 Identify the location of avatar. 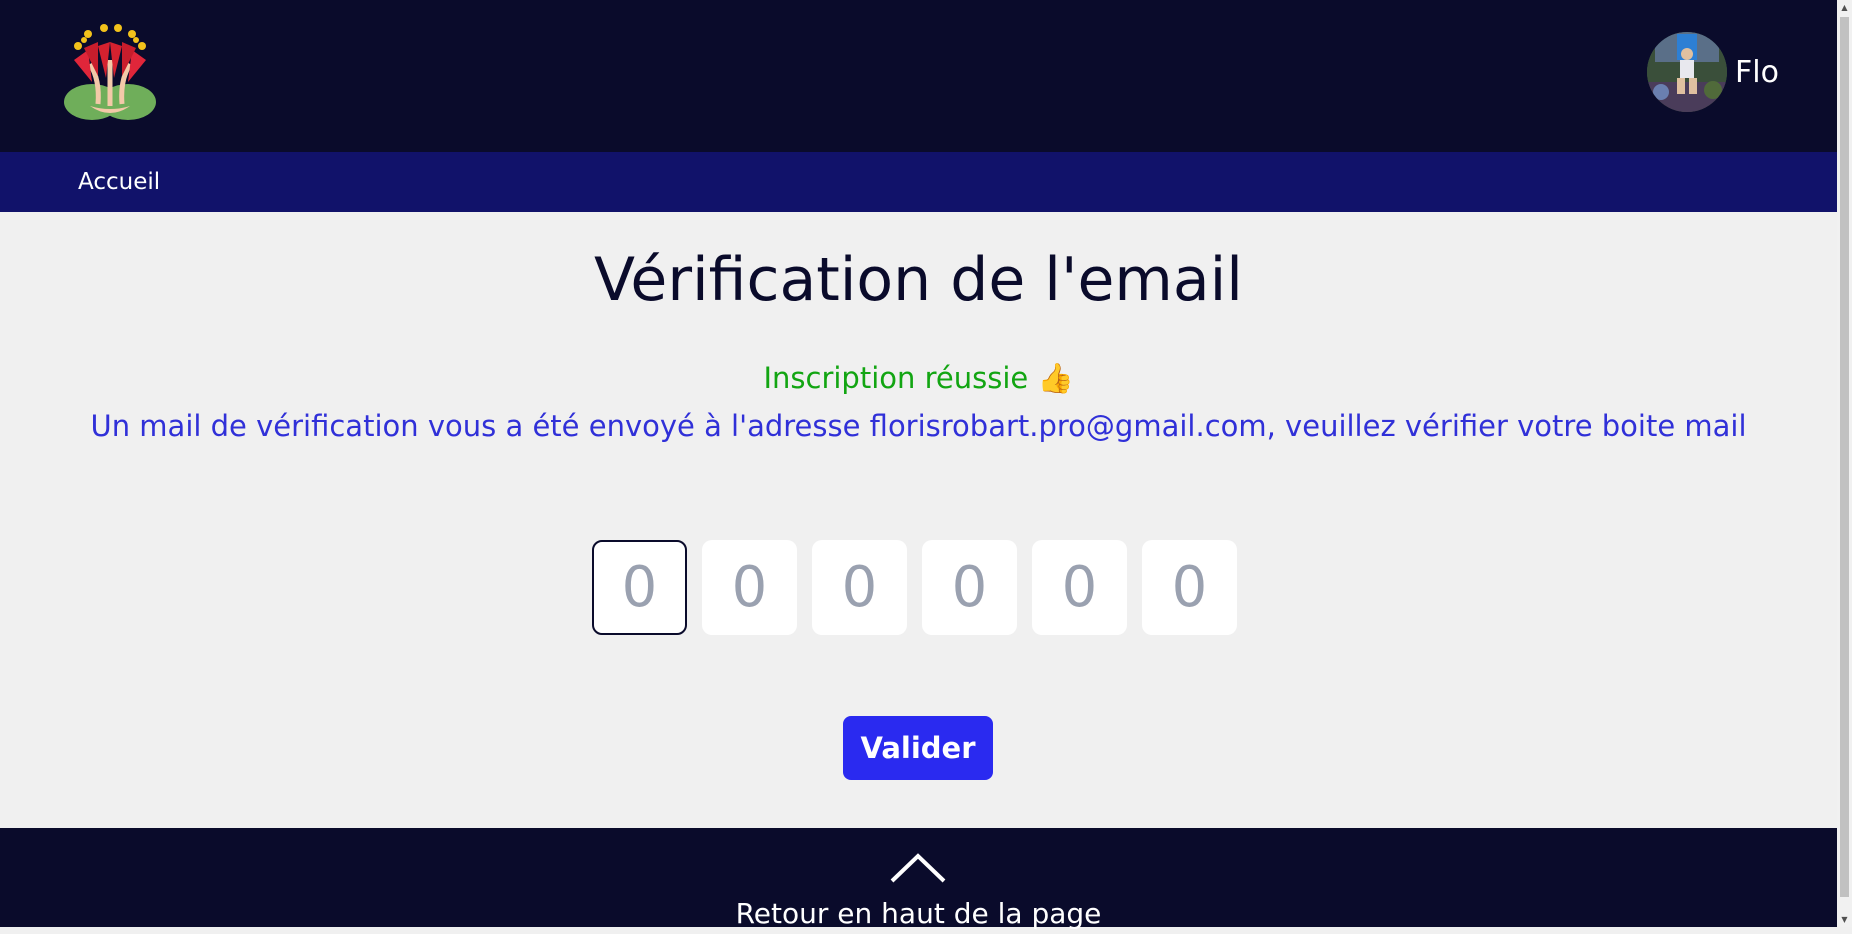
(1687, 72).